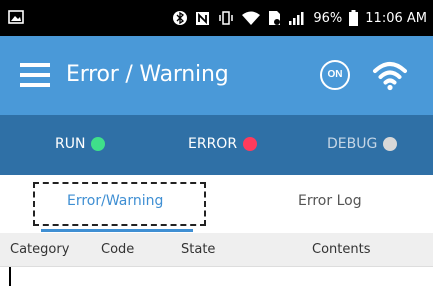 This screenshot has height=286, width=433. I want to click on signal-icon, so click(297, 18).